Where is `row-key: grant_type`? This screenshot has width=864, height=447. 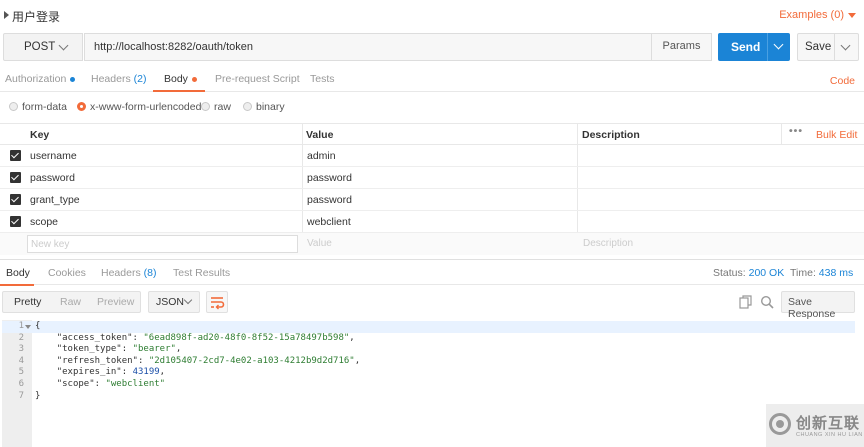 row-key: grant_type is located at coordinates (55, 200).